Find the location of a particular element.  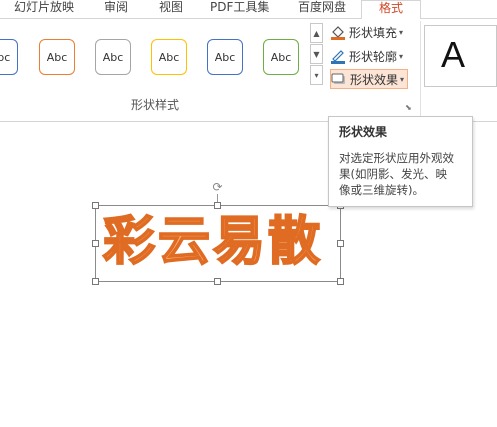

gallery-more-button: ▾ is located at coordinates (316, 75).